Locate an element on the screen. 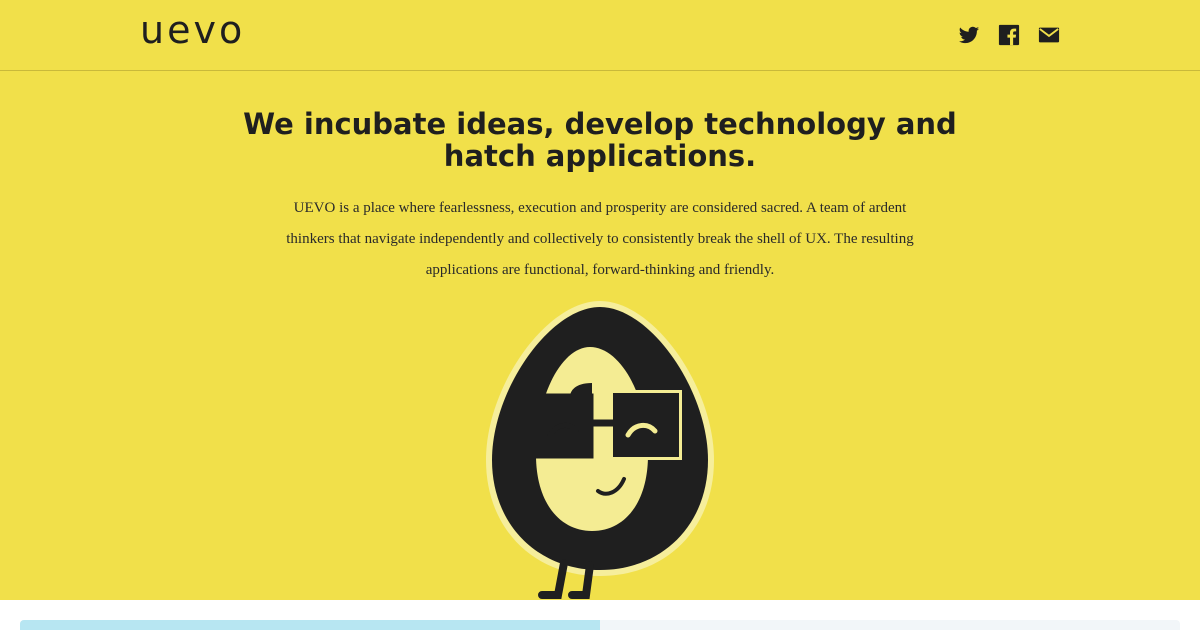  mail-icon is located at coordinates (1049, 35).